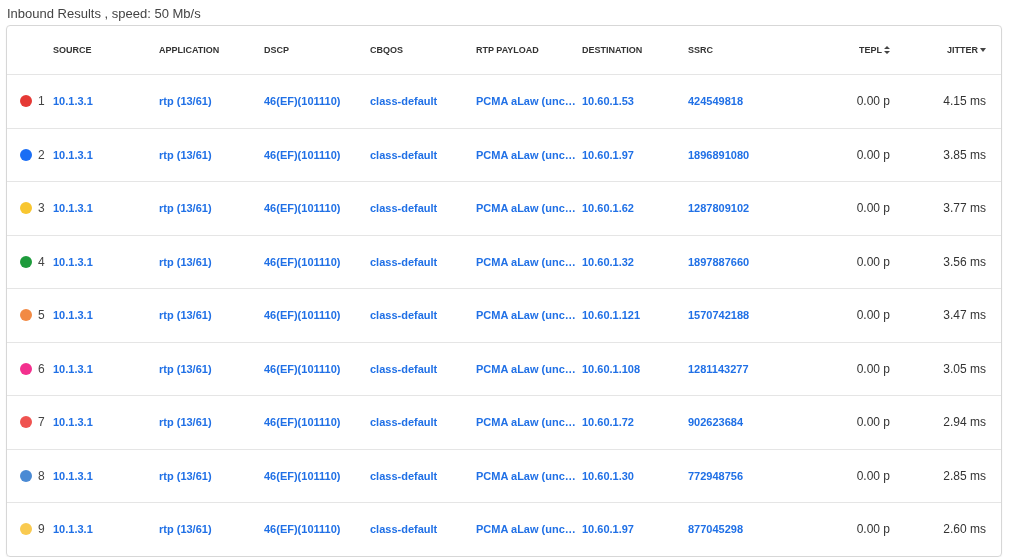  I want to click on ssrc-link: 772948756, so click(716, 475).